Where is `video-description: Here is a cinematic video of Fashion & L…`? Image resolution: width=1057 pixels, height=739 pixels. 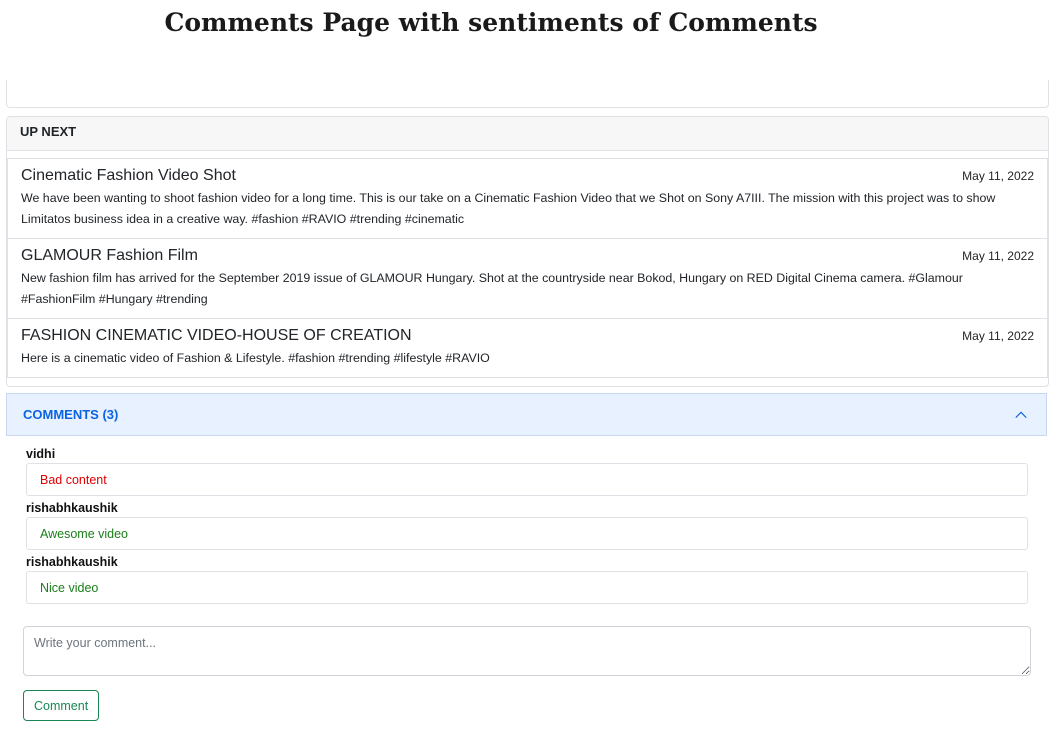 video-description: Here is a cinematic video of Fashion & L… is located at coordinates (255, 358).